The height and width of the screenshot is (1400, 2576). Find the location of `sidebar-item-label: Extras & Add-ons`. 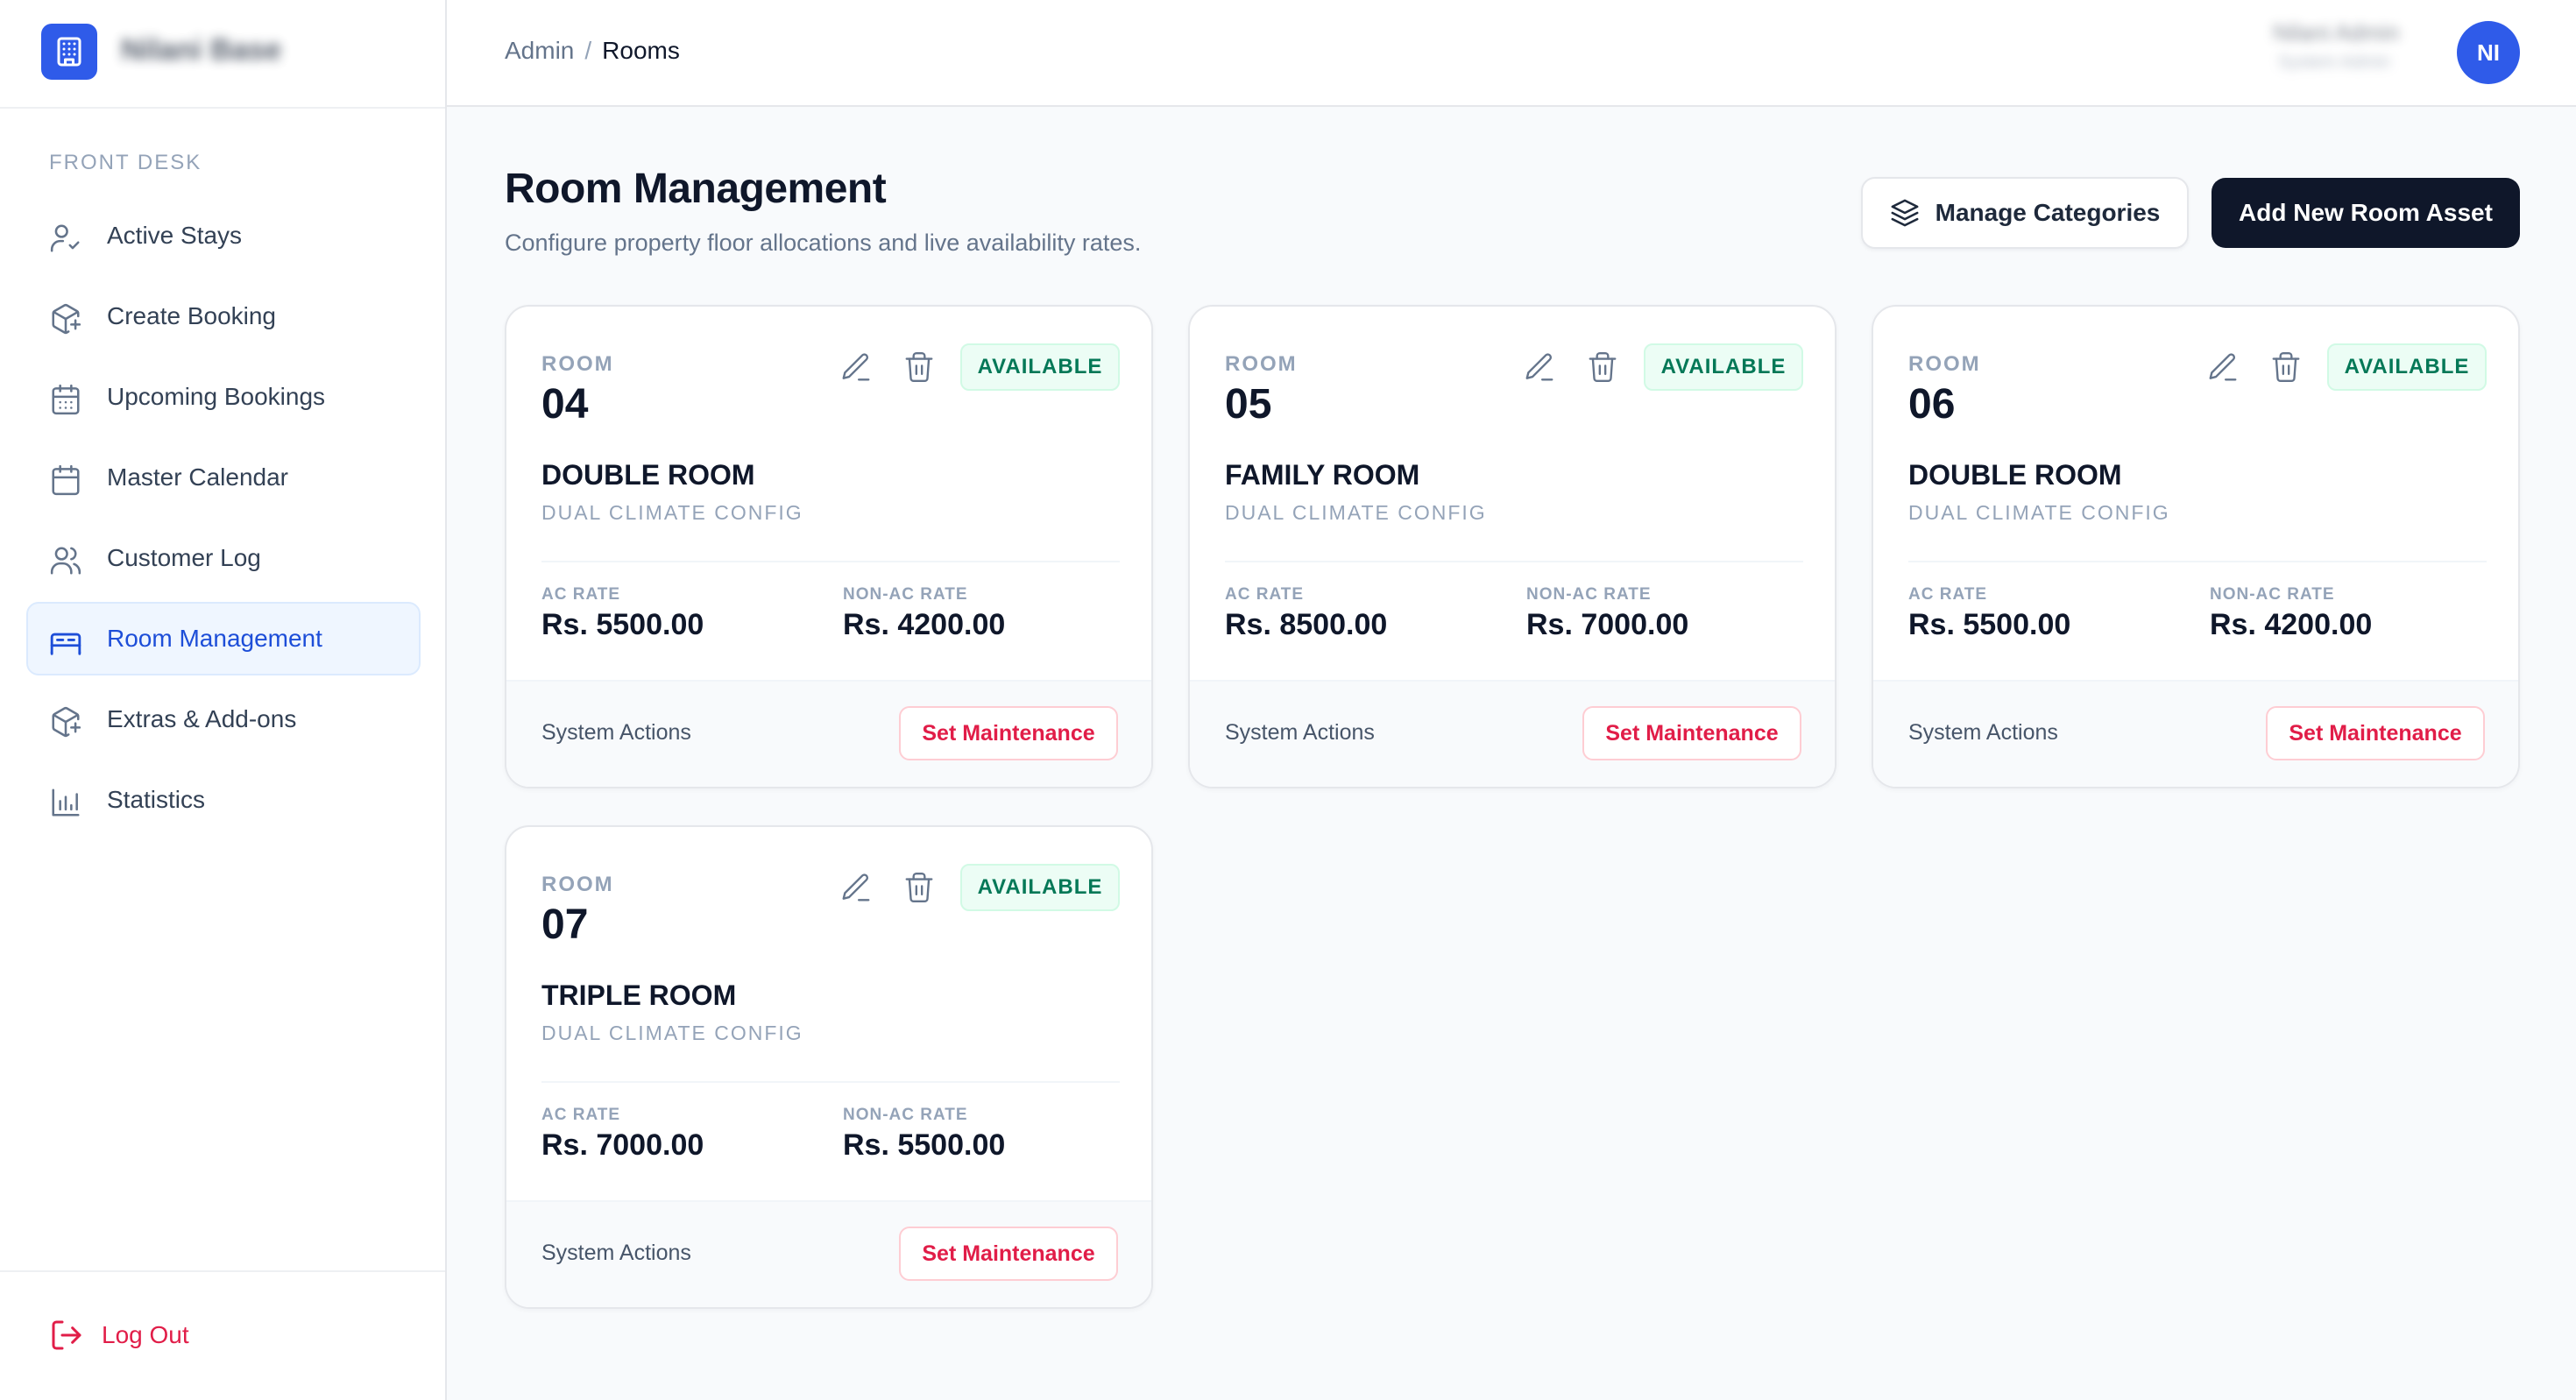

sidebar-item-label: Extras & Add-ons is located at coordinates (202, 718).